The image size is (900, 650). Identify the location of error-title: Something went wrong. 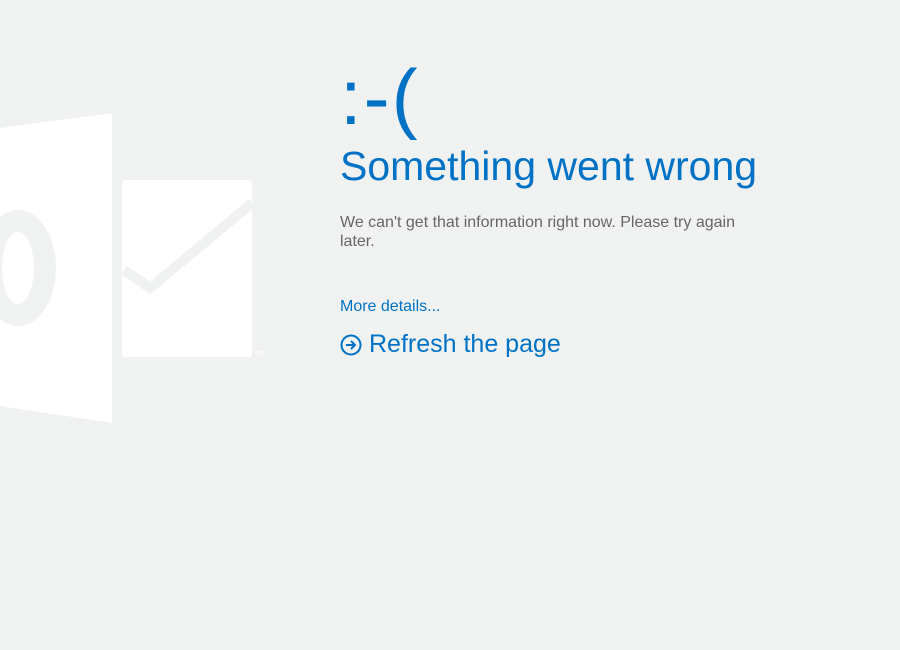
(549, 166).